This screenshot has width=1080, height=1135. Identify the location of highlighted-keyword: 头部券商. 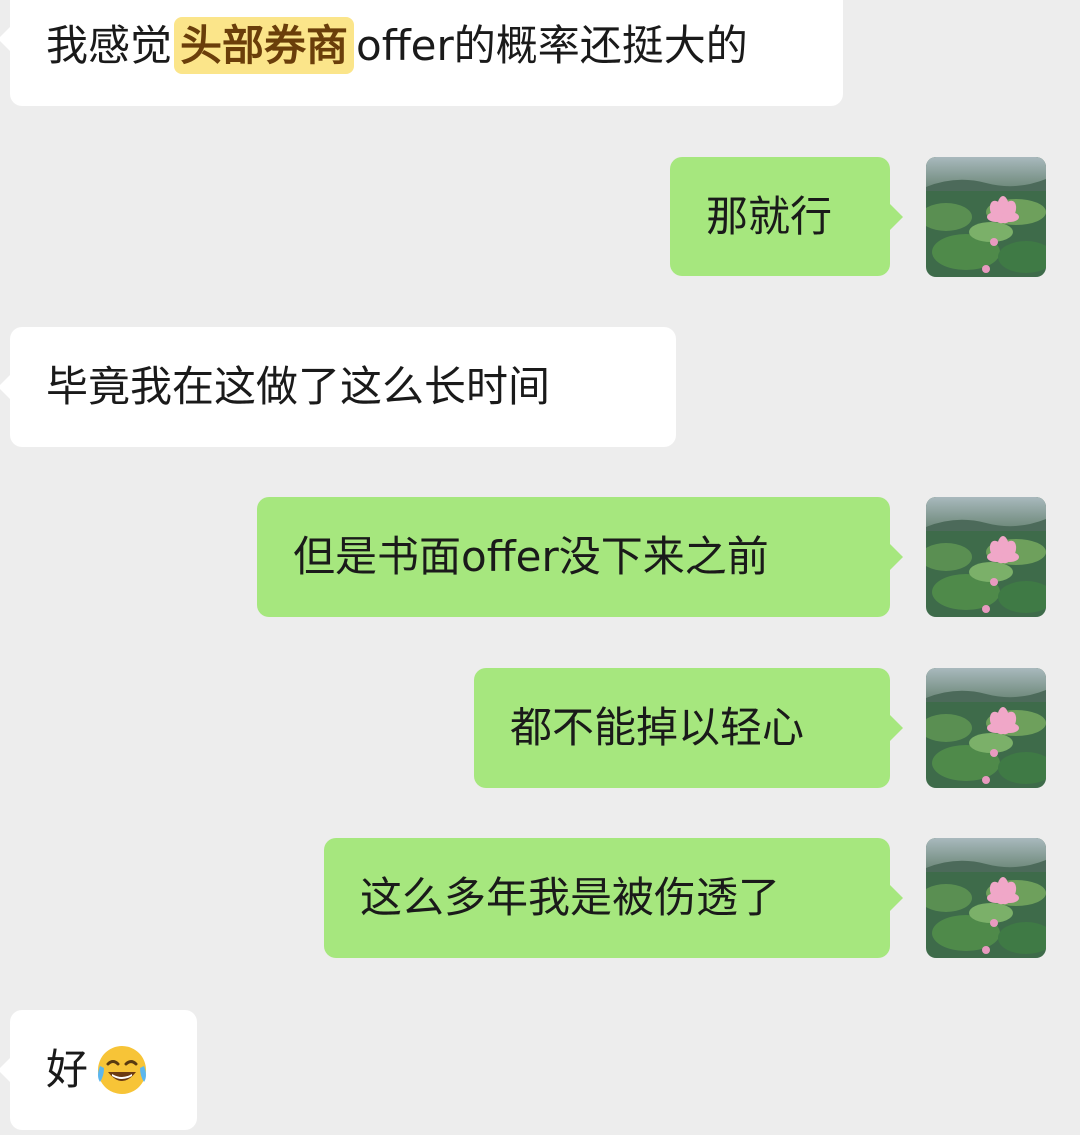
(264, 45).